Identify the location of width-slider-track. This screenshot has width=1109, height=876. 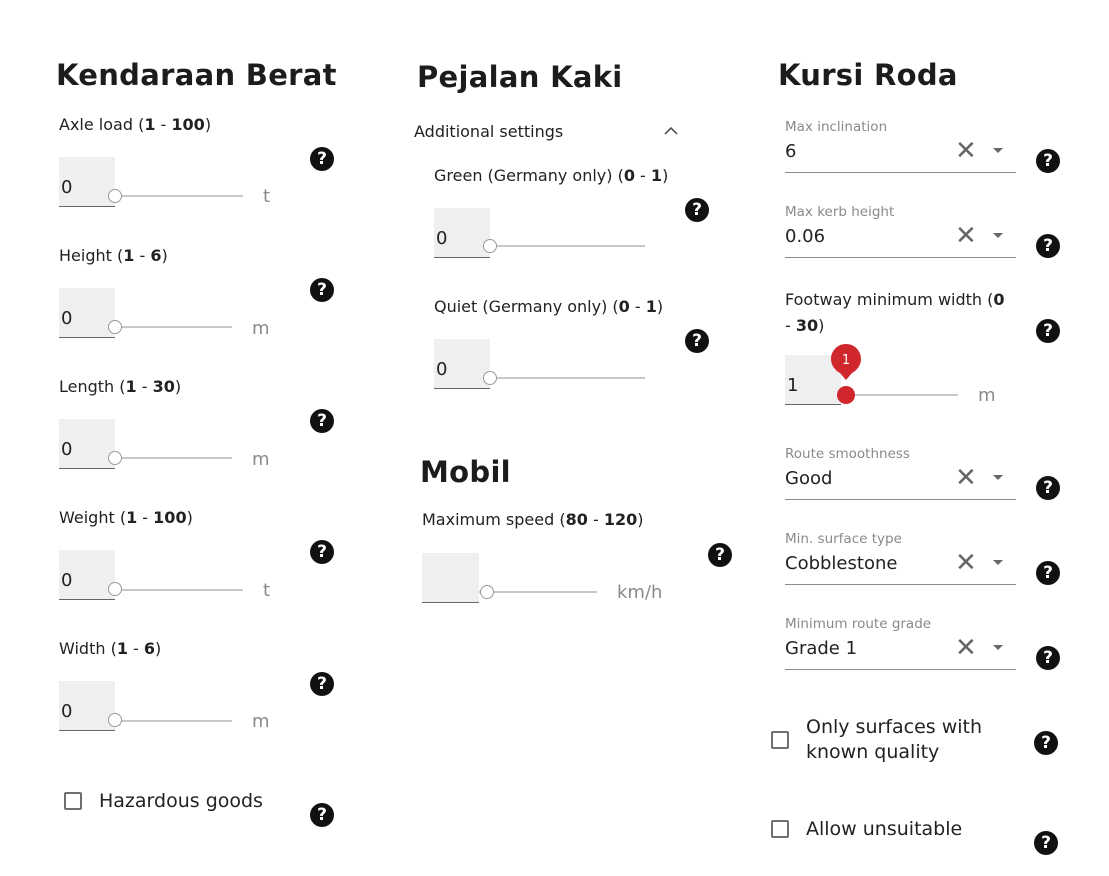
(173, 721).